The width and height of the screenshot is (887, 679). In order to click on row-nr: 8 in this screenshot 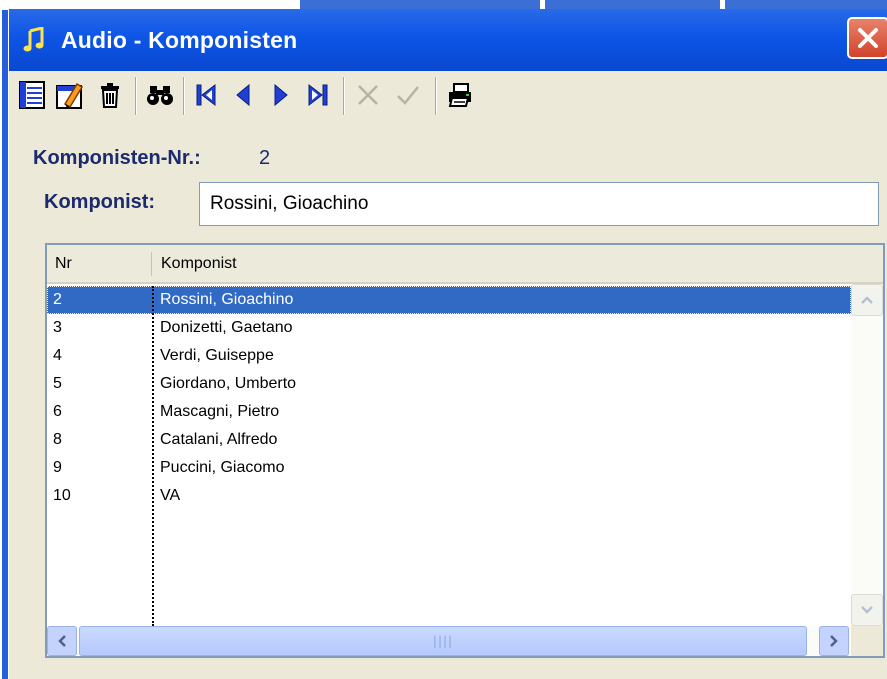, I will do `click(57, 439)`.